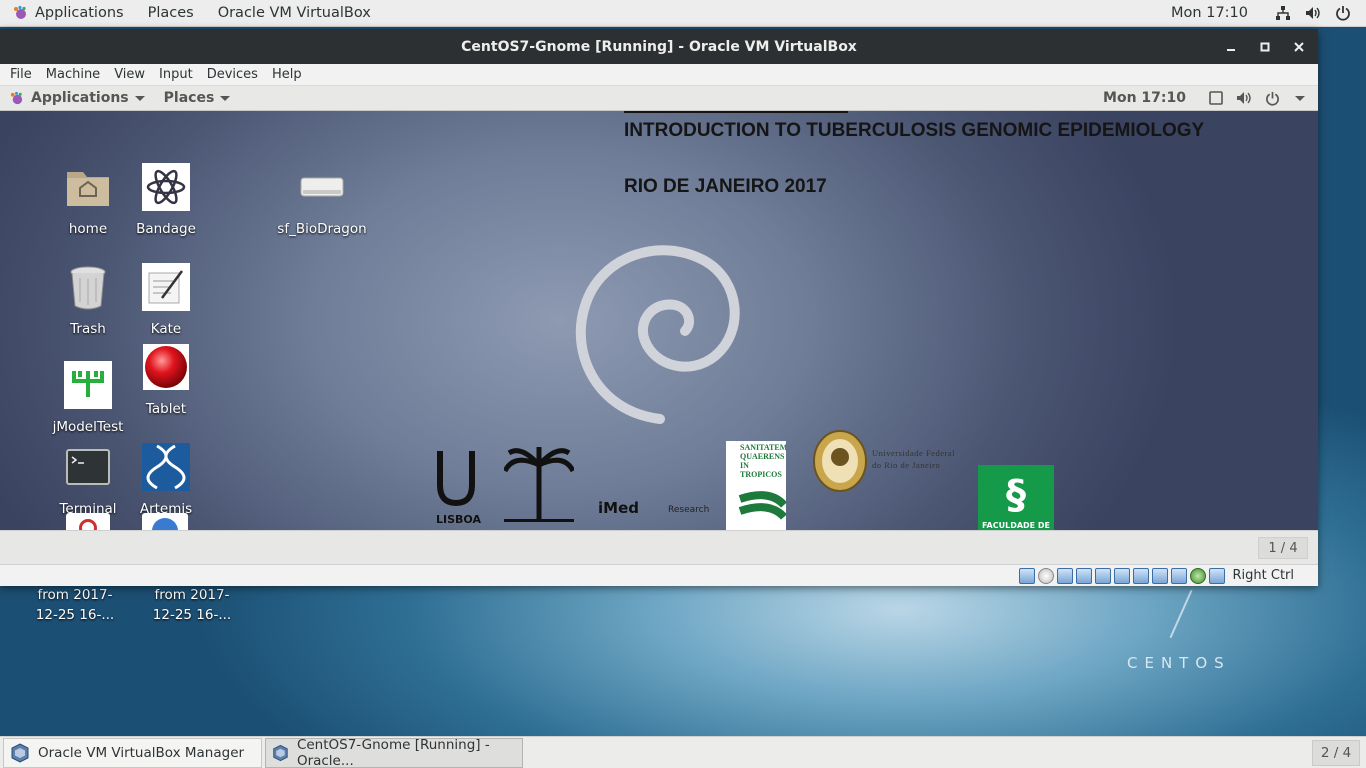 The image size is (1366, 768). Describe the element at coordinates (1283, 13) in the screenshot. I see `network-icon` at that location.